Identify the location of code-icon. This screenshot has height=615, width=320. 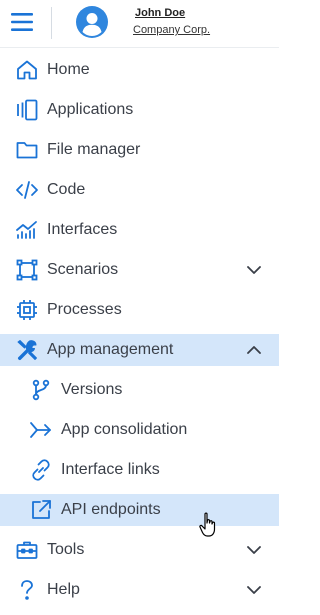
(27, 190).